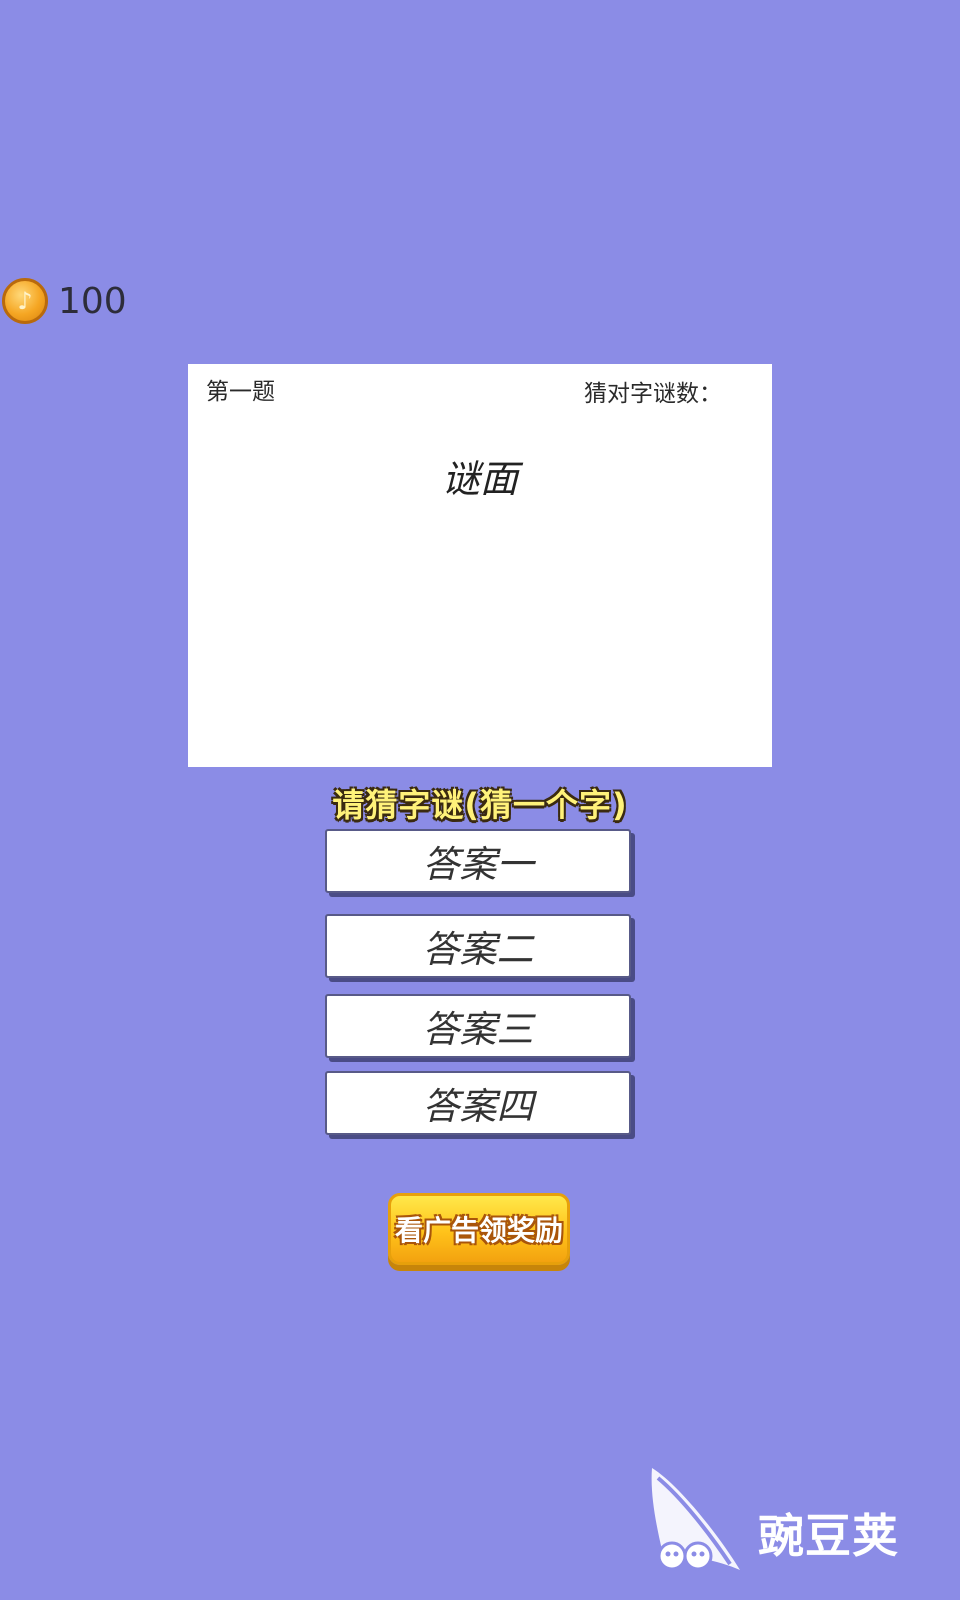 The width and height of the screenshot is (960, 1600). I want to click on coin-balance: ♪ 100, so click(64, 301).